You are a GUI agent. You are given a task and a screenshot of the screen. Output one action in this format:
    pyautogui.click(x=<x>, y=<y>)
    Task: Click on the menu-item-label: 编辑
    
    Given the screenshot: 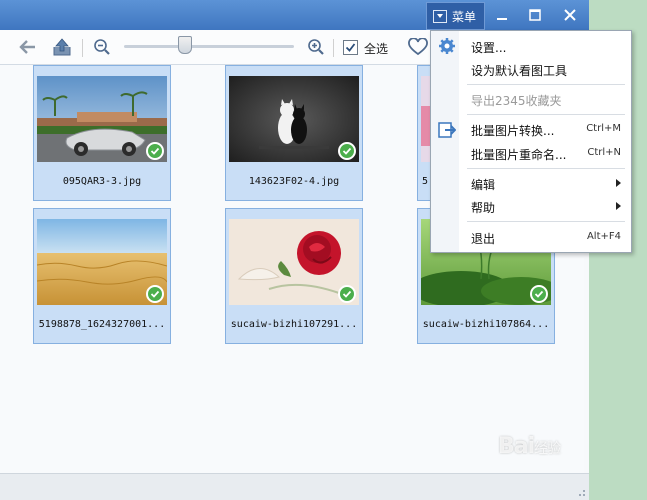 What is the action you would take?
    pyautogui.click(x=483, y=185)
    